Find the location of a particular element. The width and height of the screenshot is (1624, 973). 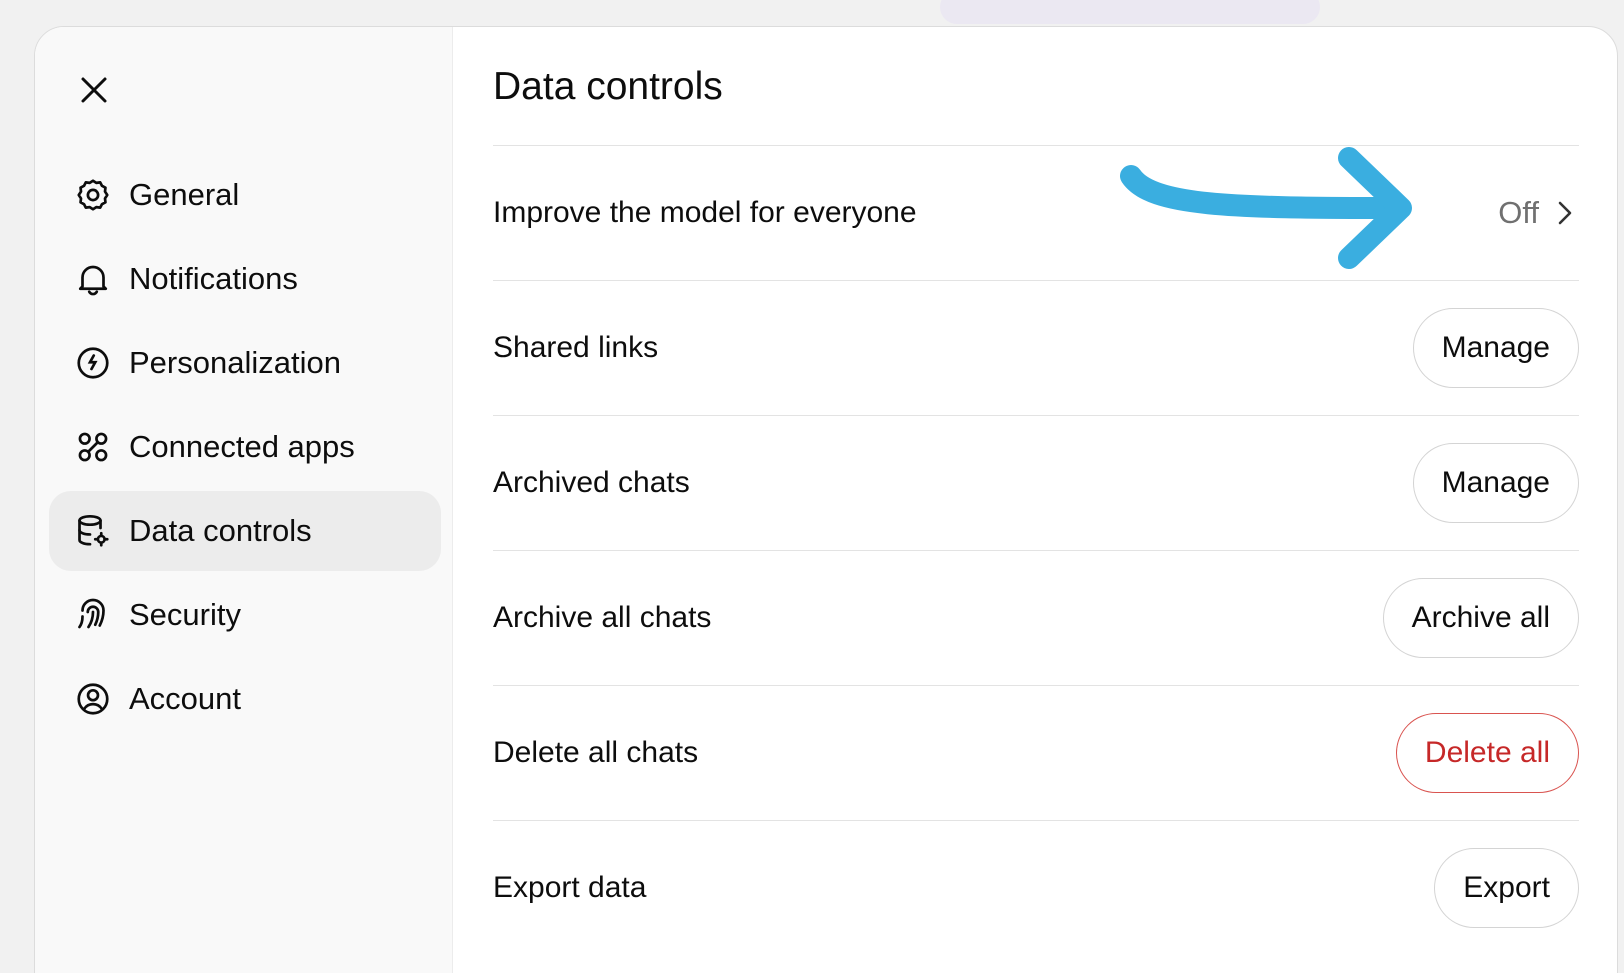

chevron-right-icon is located at coordinates (1565, 213).